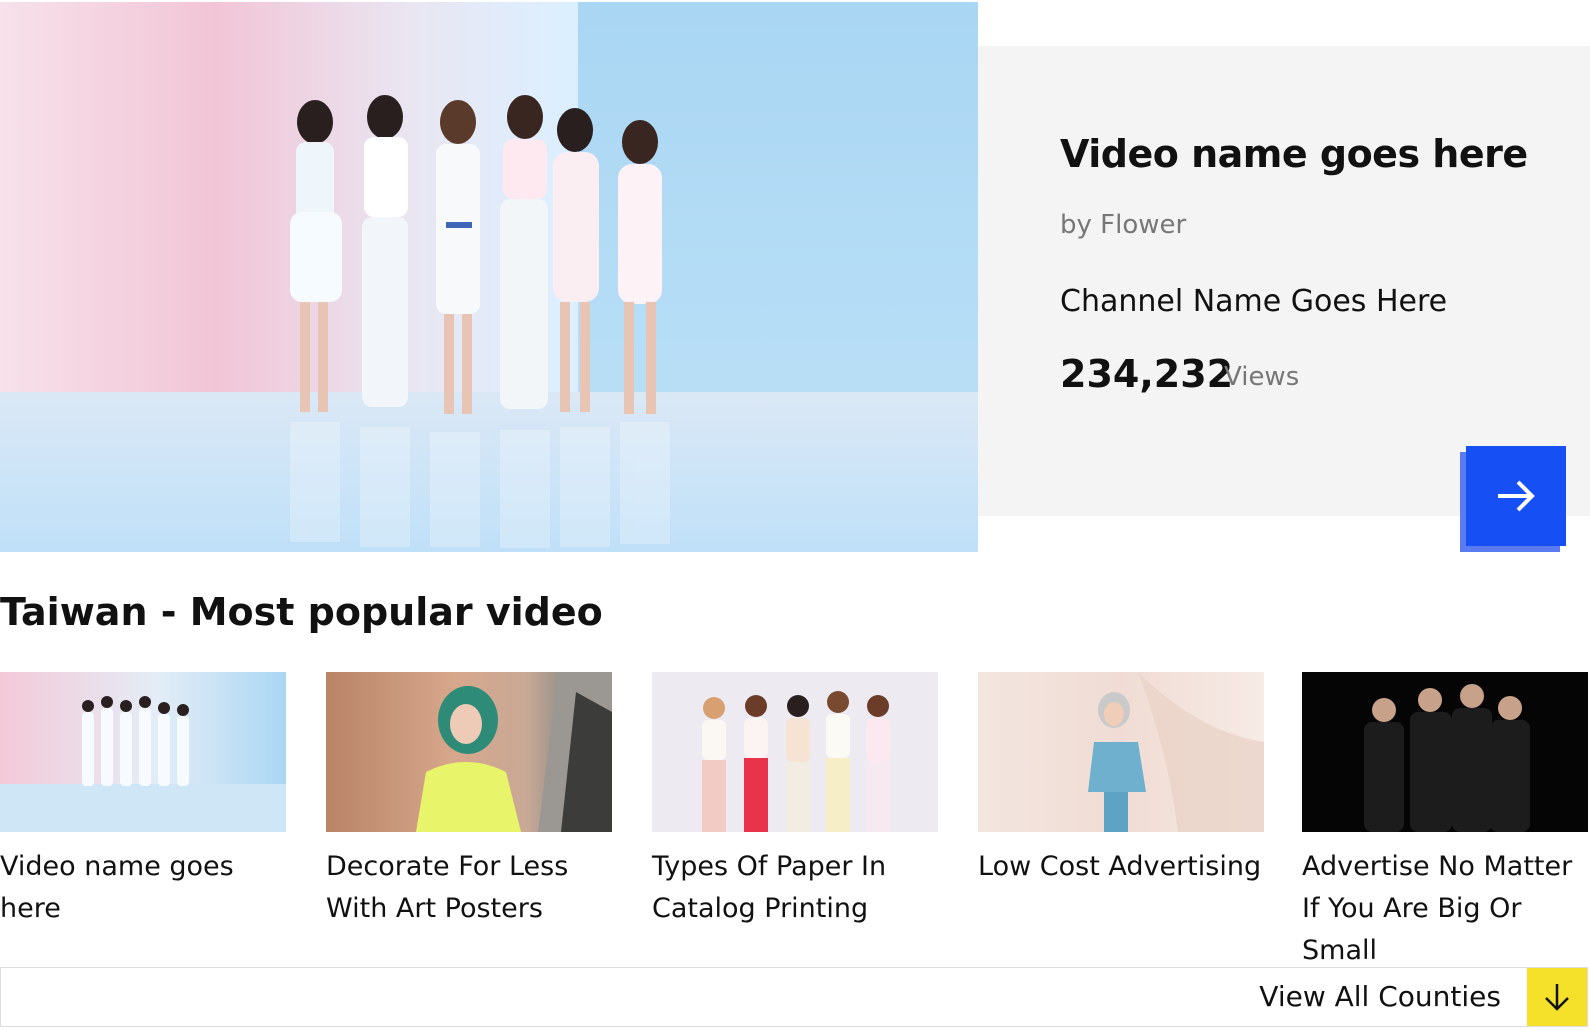 The width and height of the screenshot is (1590, 1030). Describe the element at coordinates (301, 612) in the screenshot. I see `section-title: Taiwan - Most popular video` at that location.